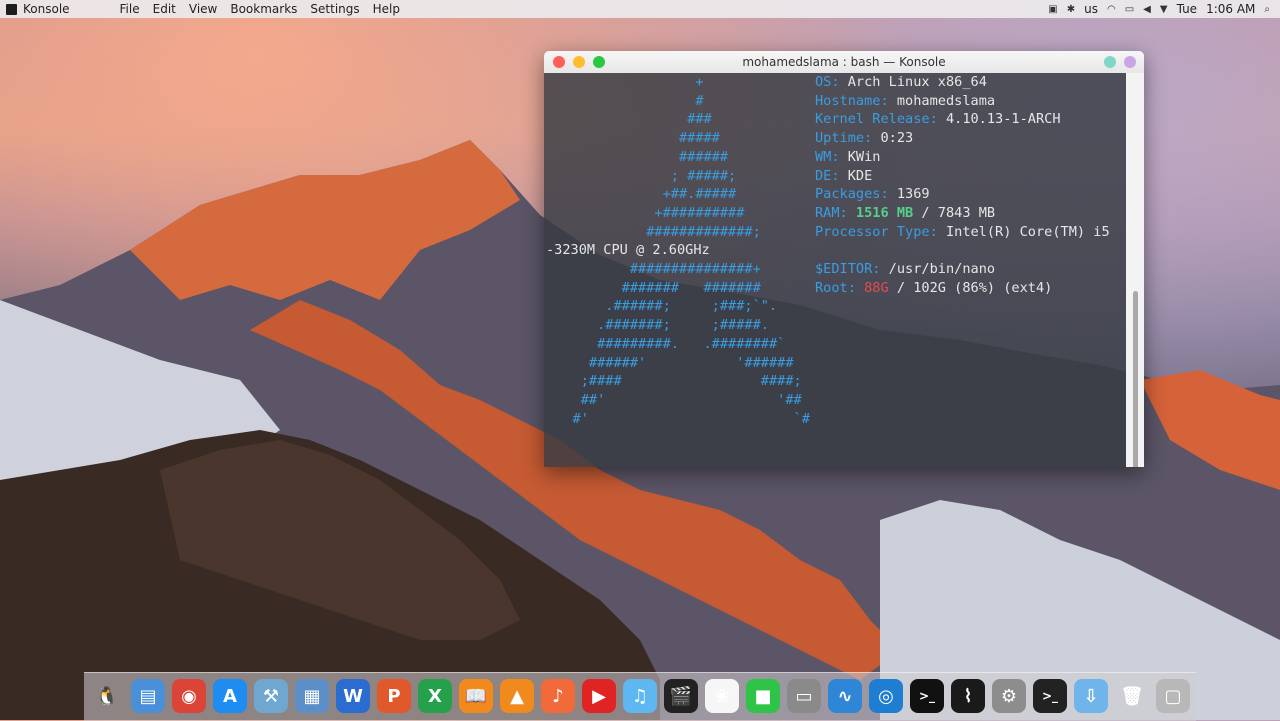  I want to click on system-tray: ▣ ✱ us ◠ ▭ ◀ ▼ Tue 1:06 AM ⌕, so click(1159, 9).